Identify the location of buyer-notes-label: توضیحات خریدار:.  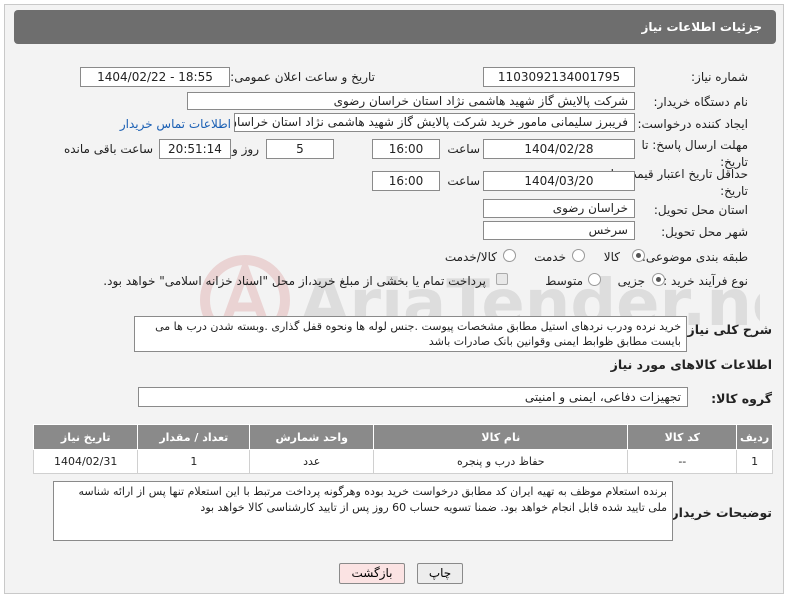
(719, 512).